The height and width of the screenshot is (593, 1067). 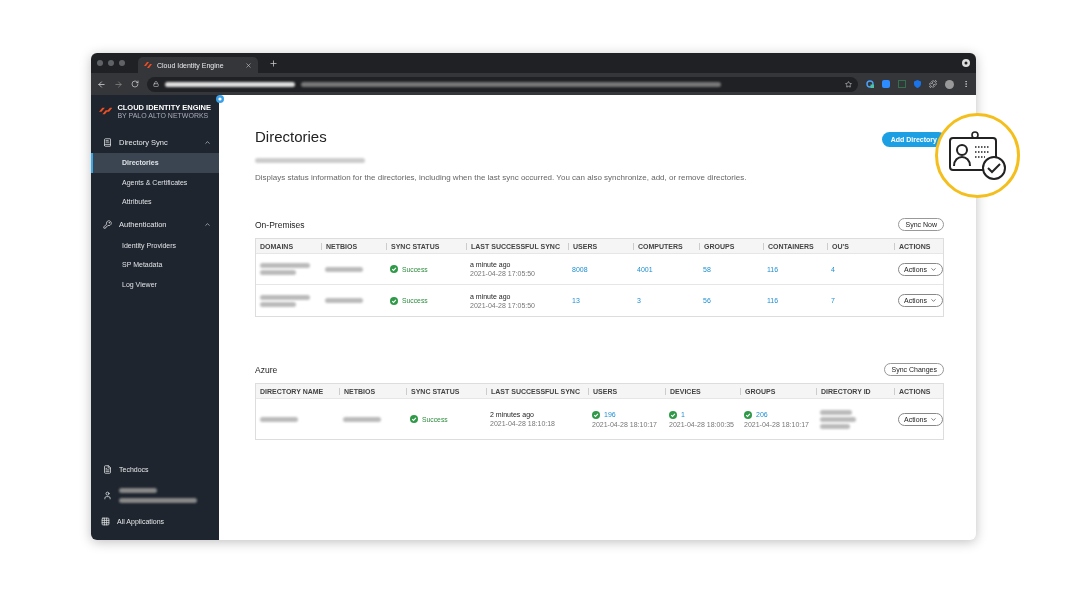 What do you see at coordinates (502, 84) in the screenshot?
I see `address-field` at bounding box center [502, 84].